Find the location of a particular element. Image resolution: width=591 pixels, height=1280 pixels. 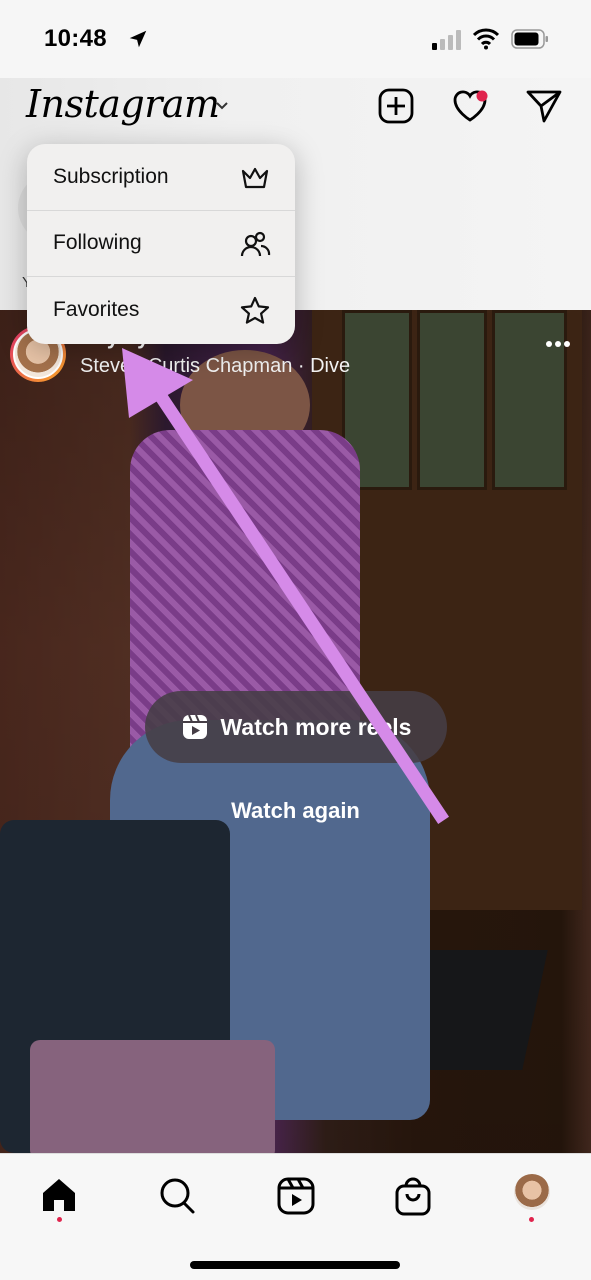

menu-item-favorites: Favorites is located at coordinates (161, 310).